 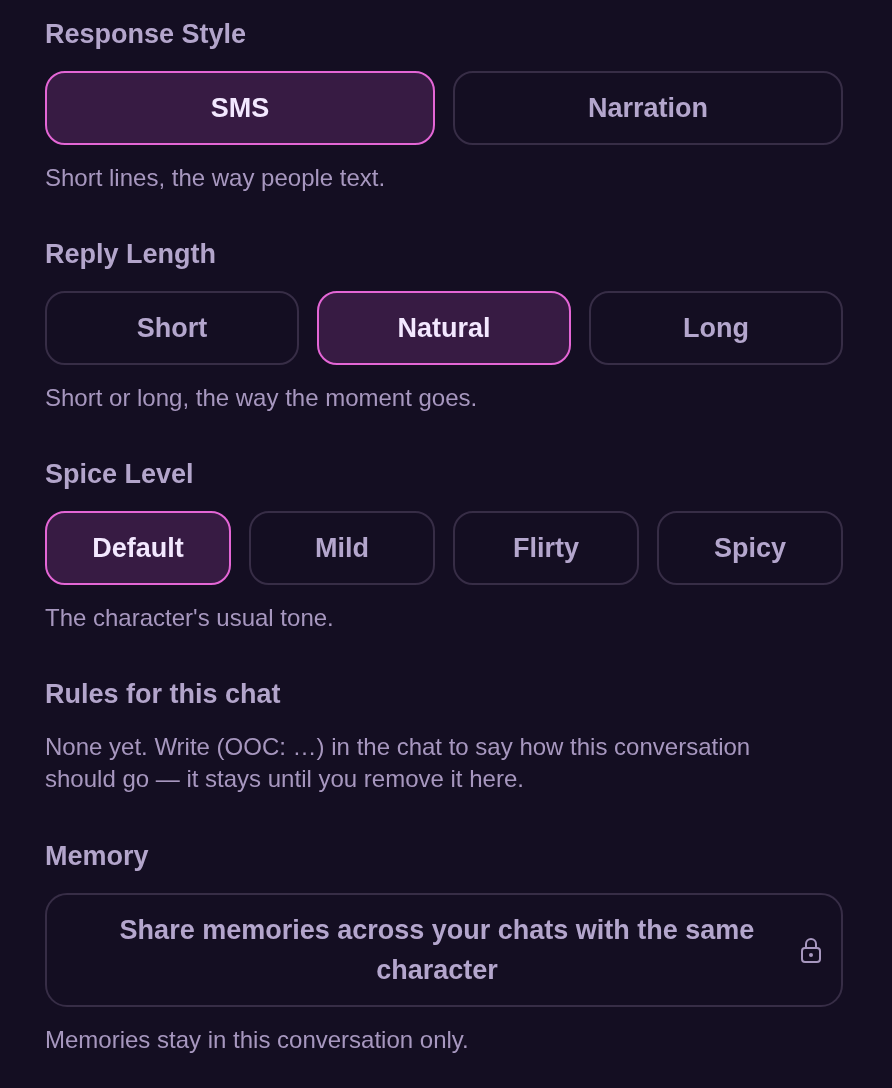 I want to click on option-button: Spicy, so click(x=750, y=548).